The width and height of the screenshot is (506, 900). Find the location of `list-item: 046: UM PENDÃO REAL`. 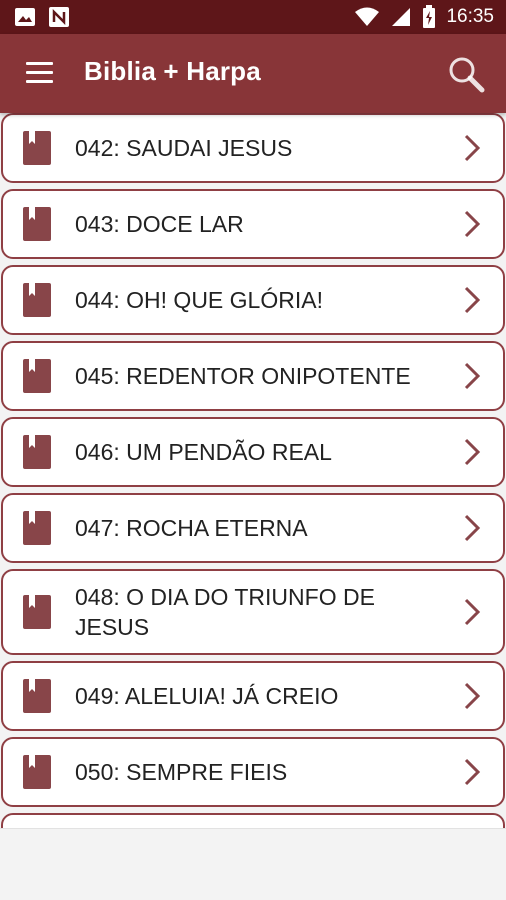

list-item: 046: UM PENDÃO REAL is located at coordinates (253, 452).